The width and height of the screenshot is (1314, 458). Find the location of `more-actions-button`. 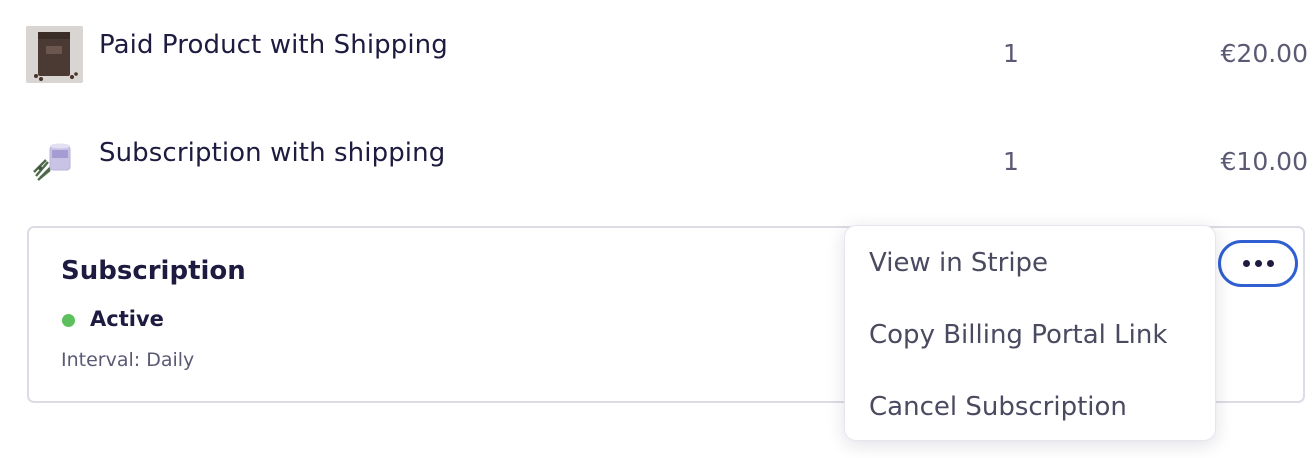

more-actions-button is located at coordinates (1258, 263).